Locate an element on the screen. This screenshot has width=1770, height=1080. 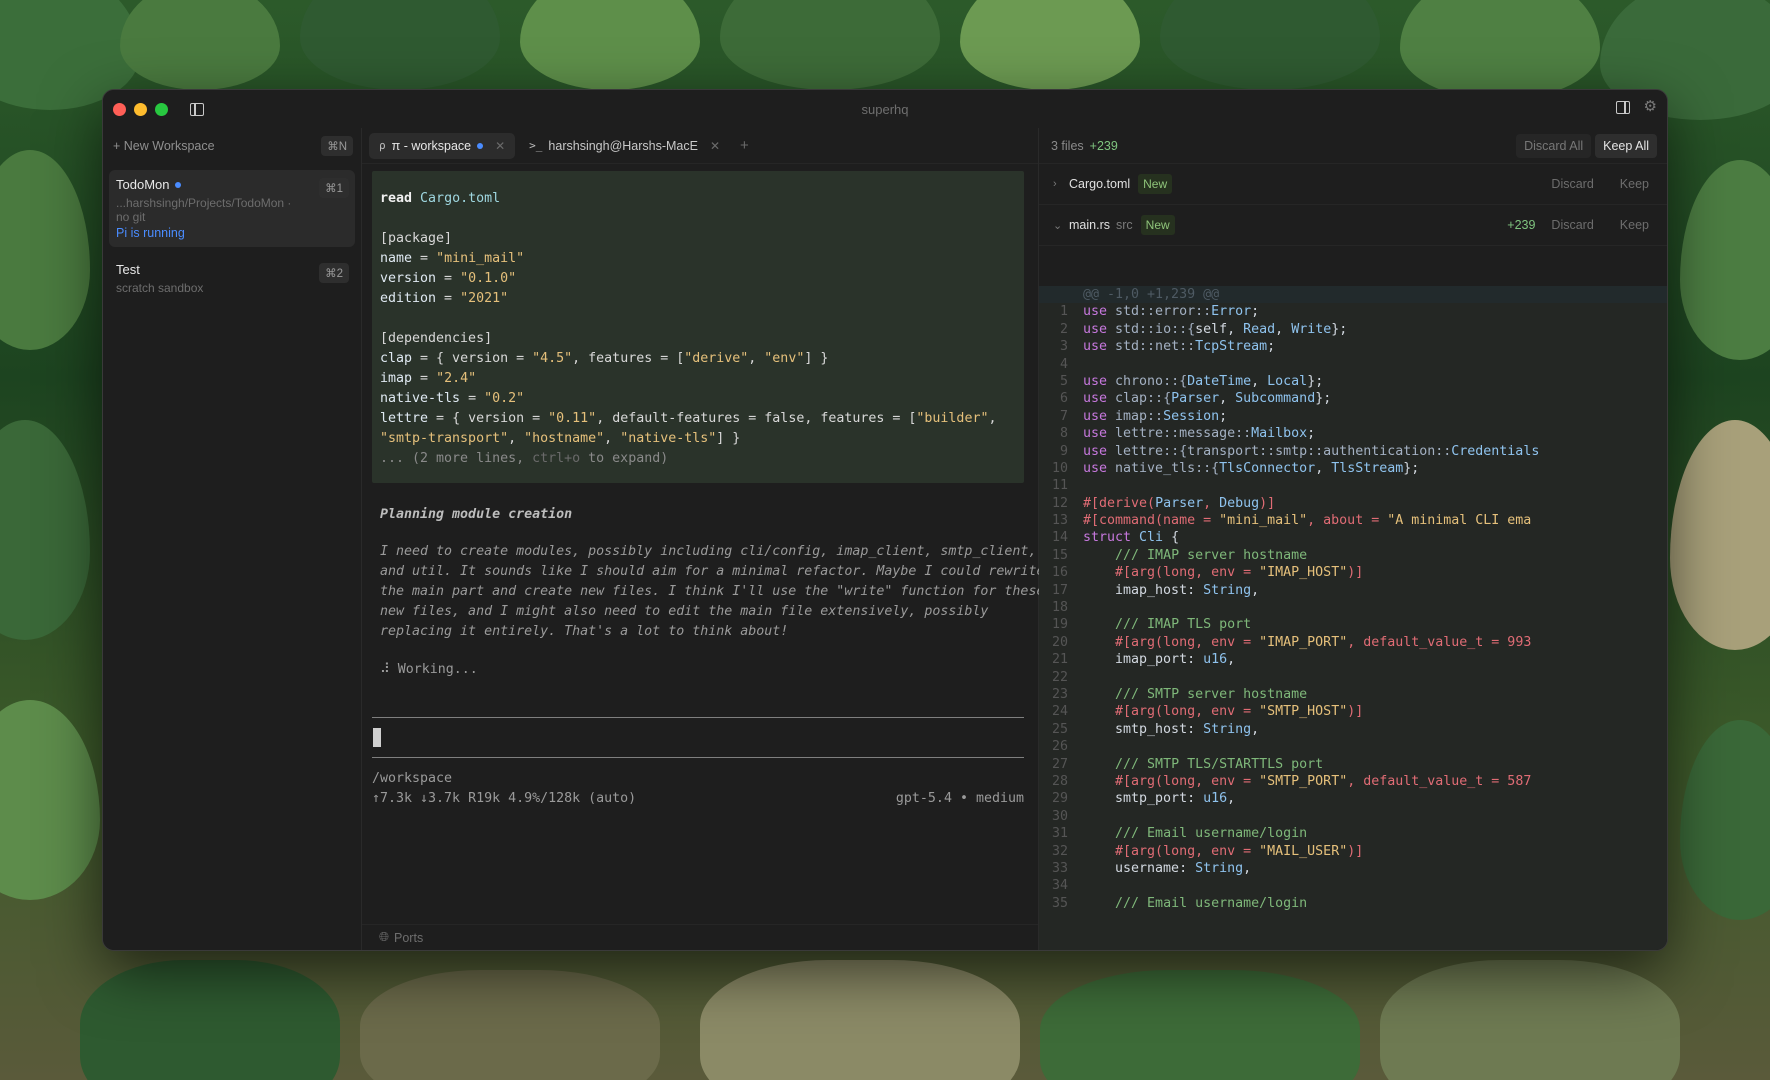
hunk-header: @@ -1,0 +1,239 @@ is located at coordinates (1353, 295).